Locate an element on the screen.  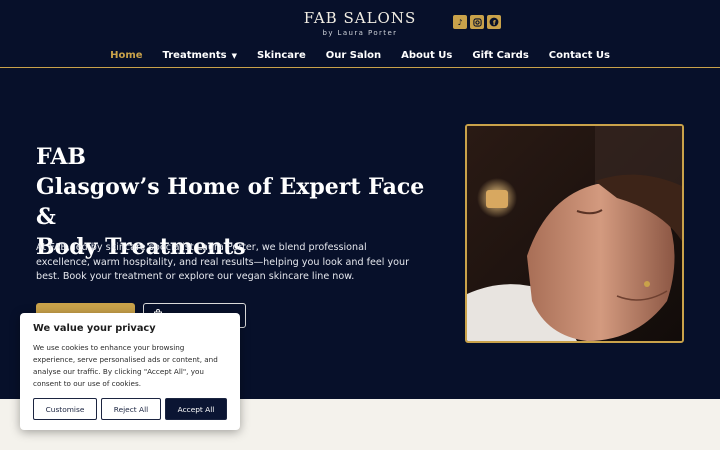
hero-title-line: FAB is located at coordinates (61, 157).